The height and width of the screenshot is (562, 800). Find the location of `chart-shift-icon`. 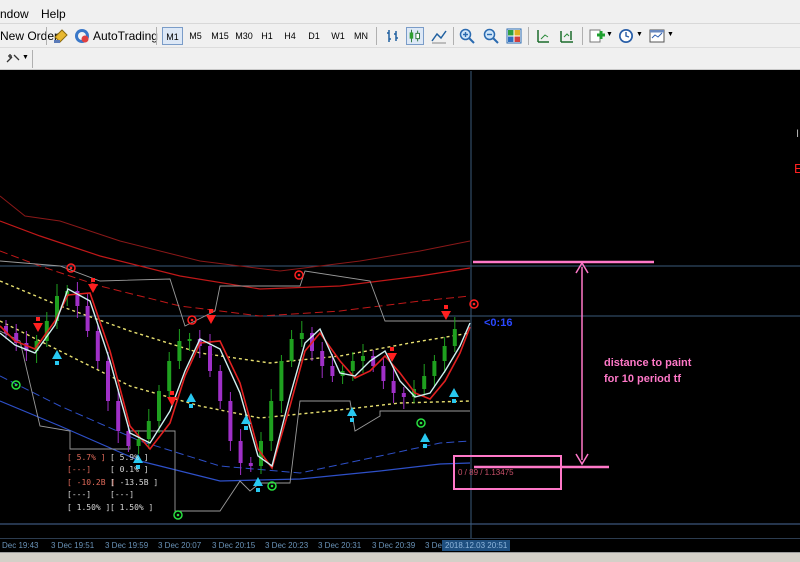

chart-shift-icon is located at coordinates (543, 36).